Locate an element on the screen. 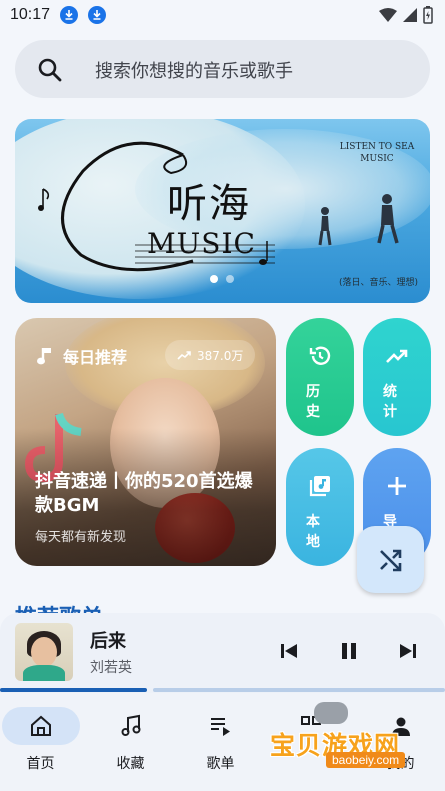 The image size is (445, 791). playback-progress-bar is located at coordinates (222, 690).